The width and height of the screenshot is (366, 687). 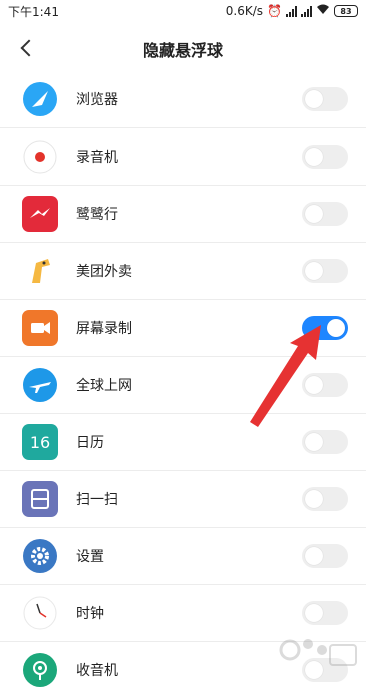 I want to click on app-label: 美团外卖, so click(x=104, y=272).